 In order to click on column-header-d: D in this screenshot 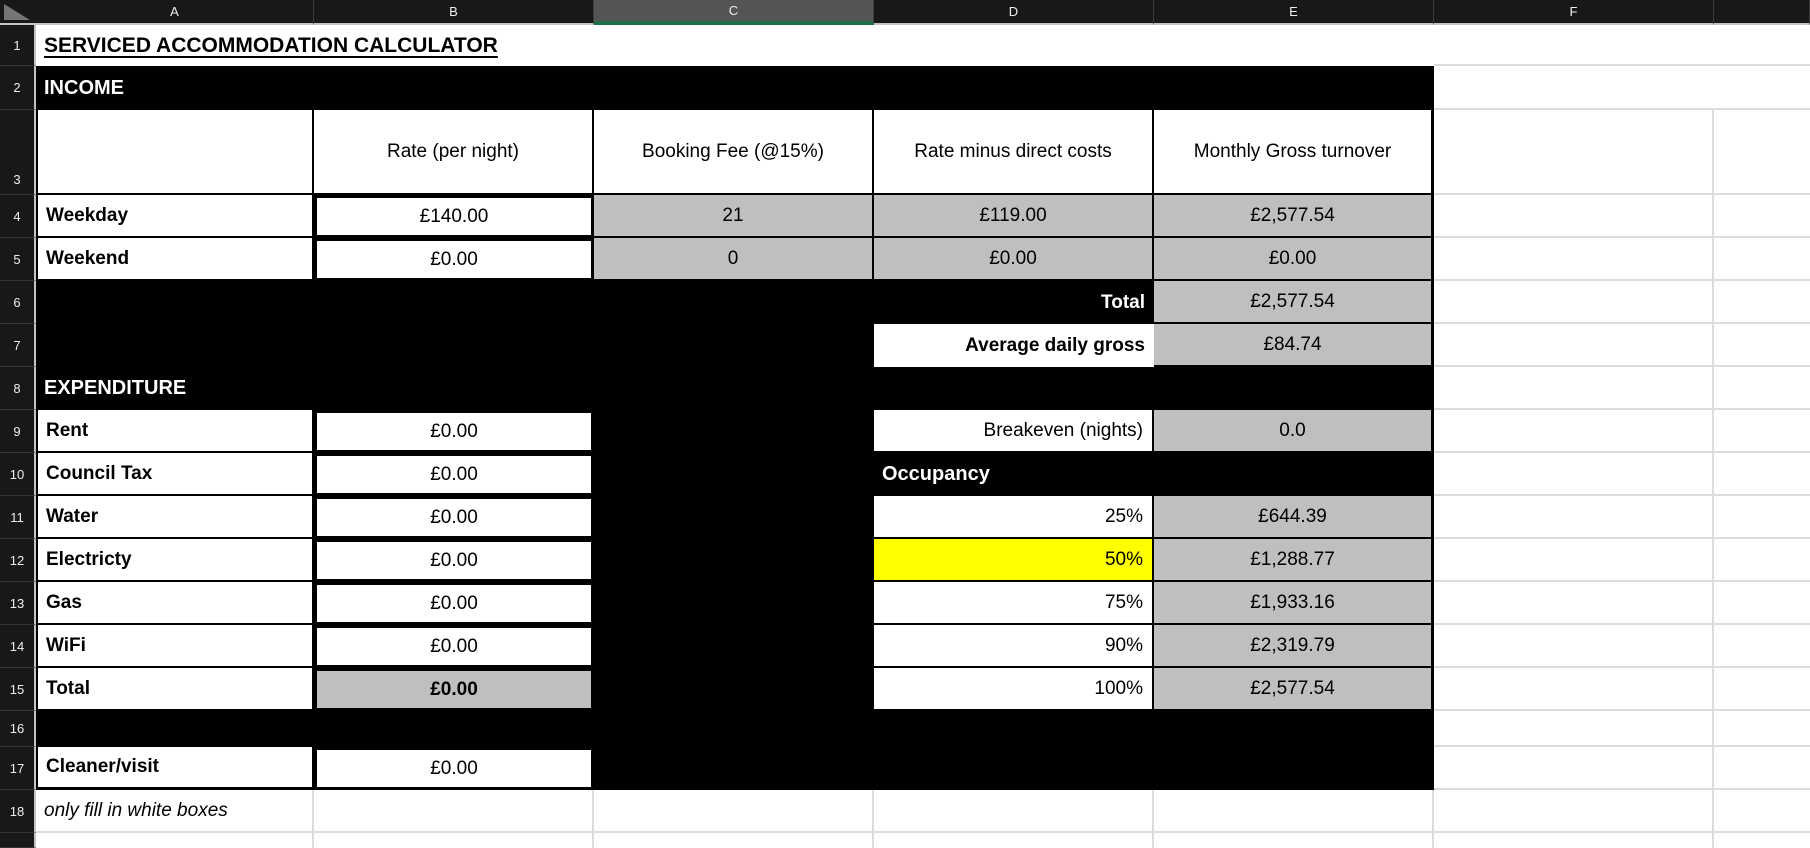, I will do `click(1014, 12)`.